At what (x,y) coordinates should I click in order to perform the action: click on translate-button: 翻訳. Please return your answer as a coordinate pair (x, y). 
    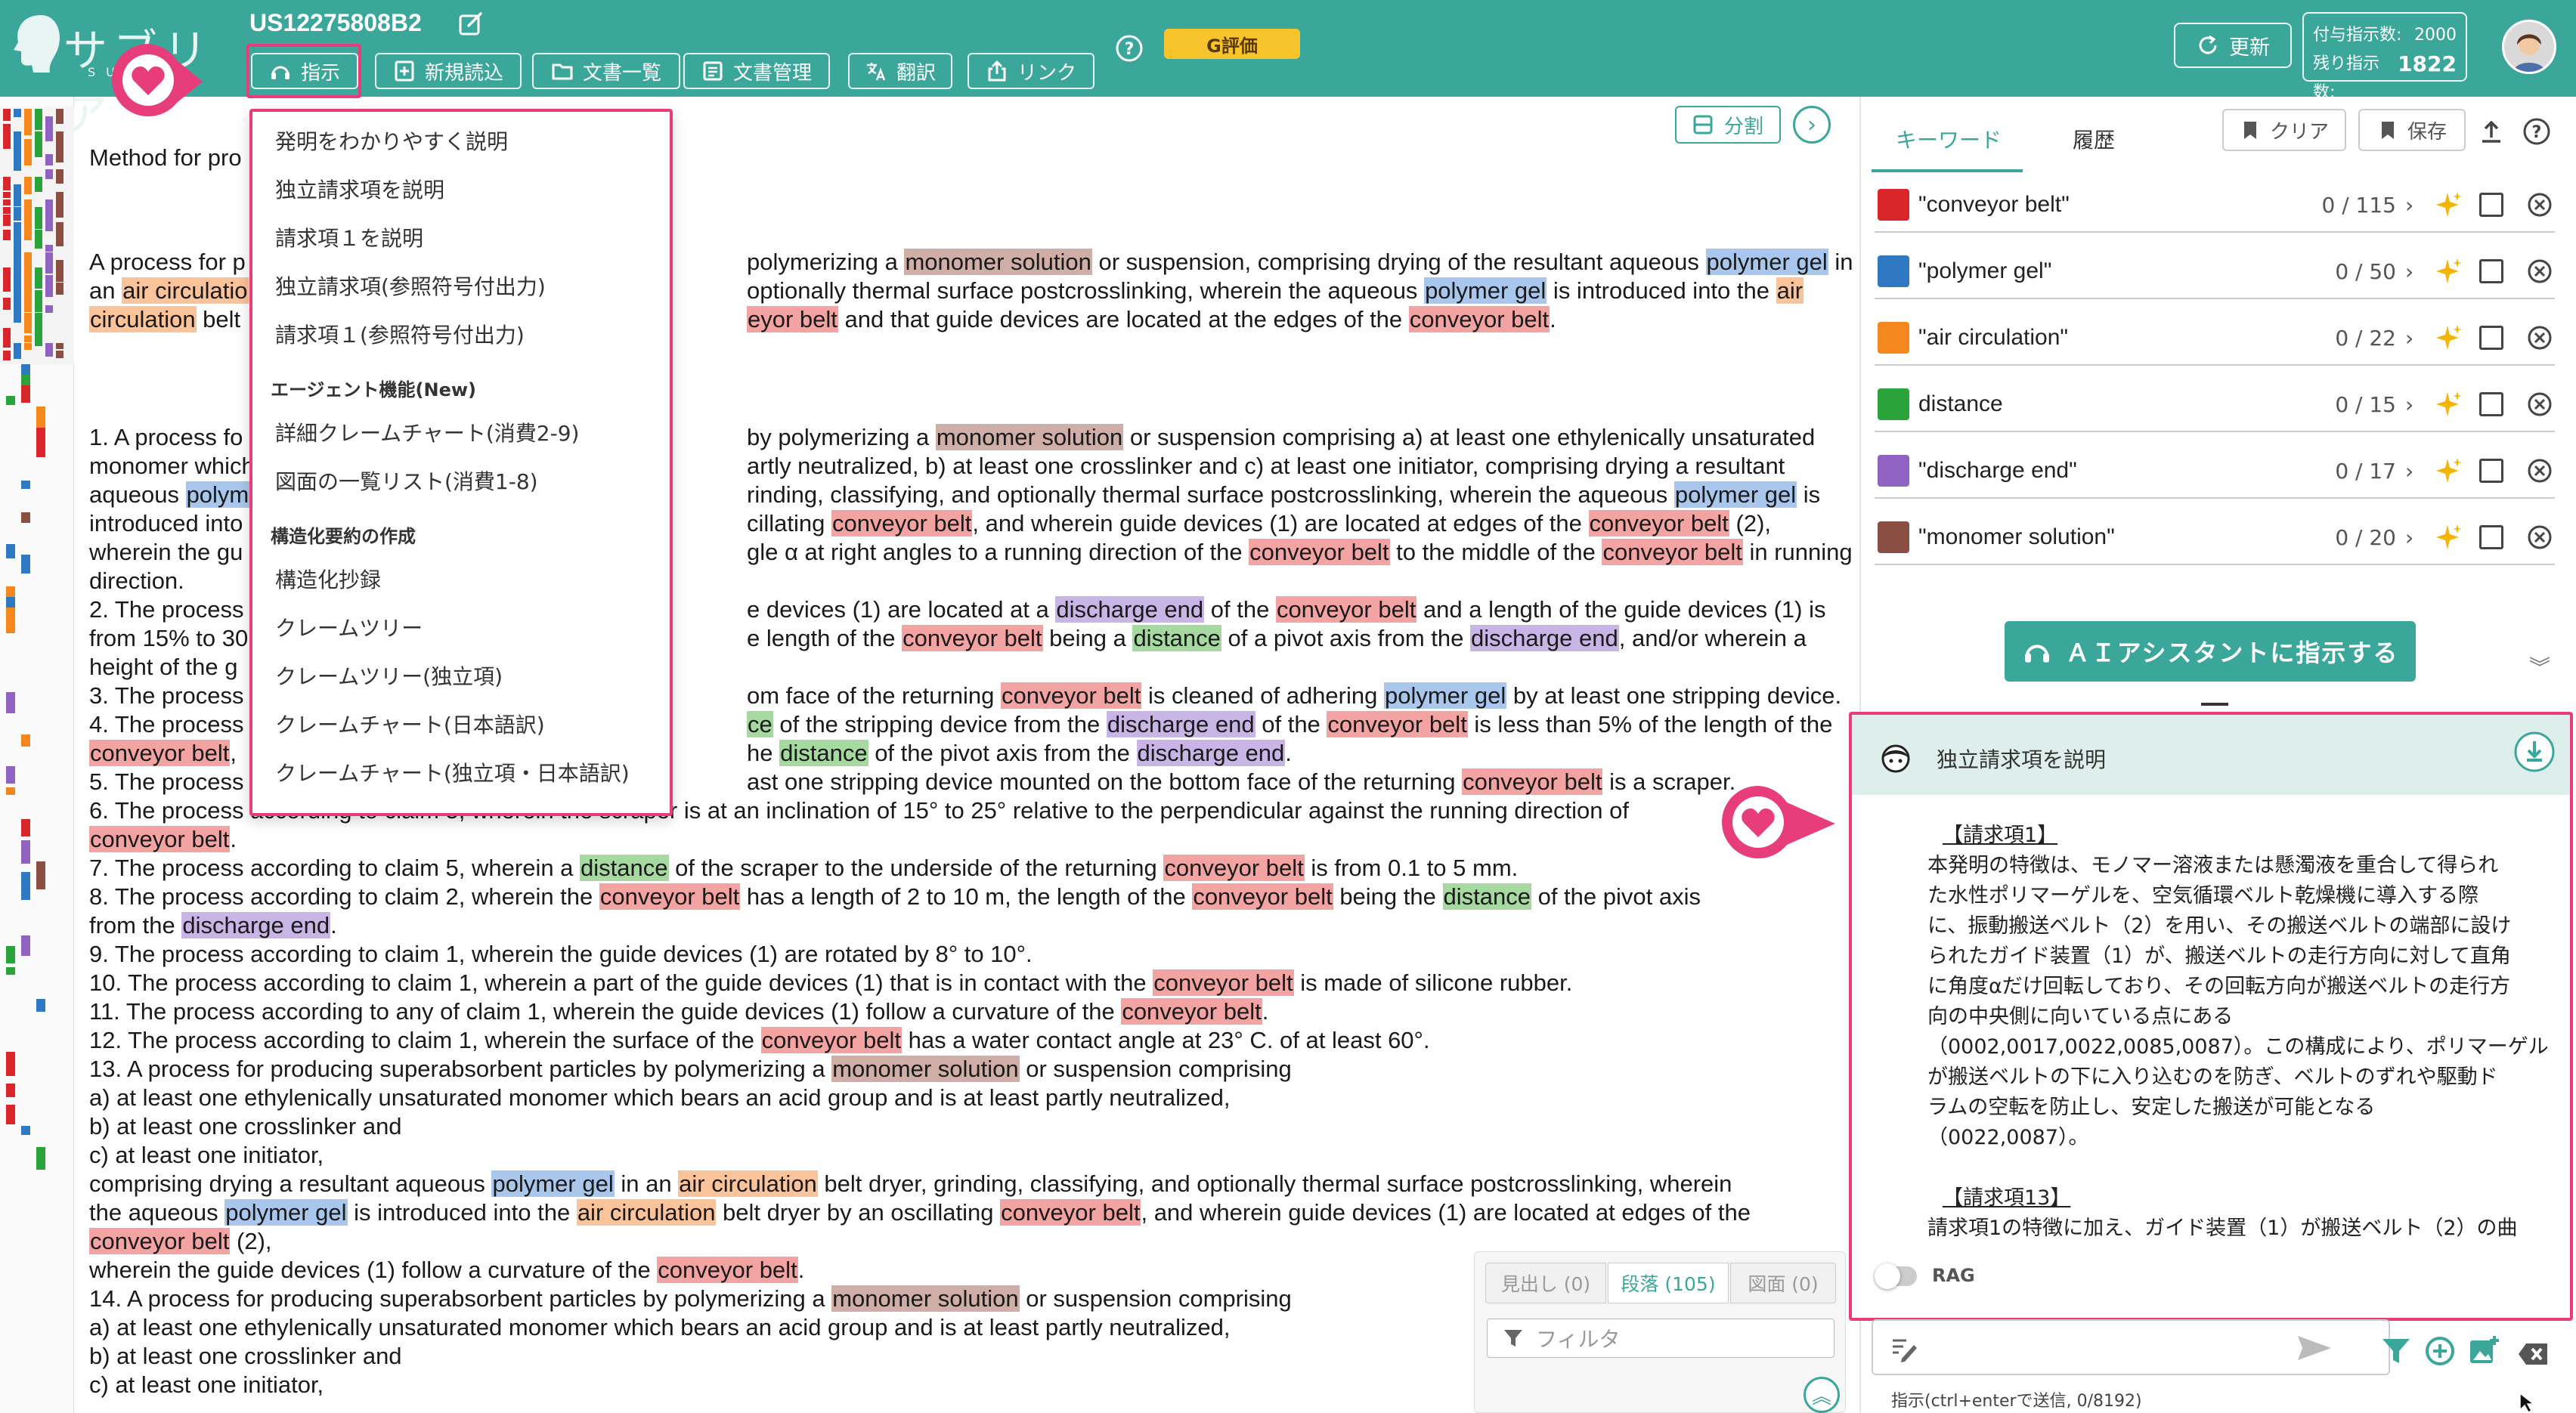
    Looking at the image, I should click on (900, 71).